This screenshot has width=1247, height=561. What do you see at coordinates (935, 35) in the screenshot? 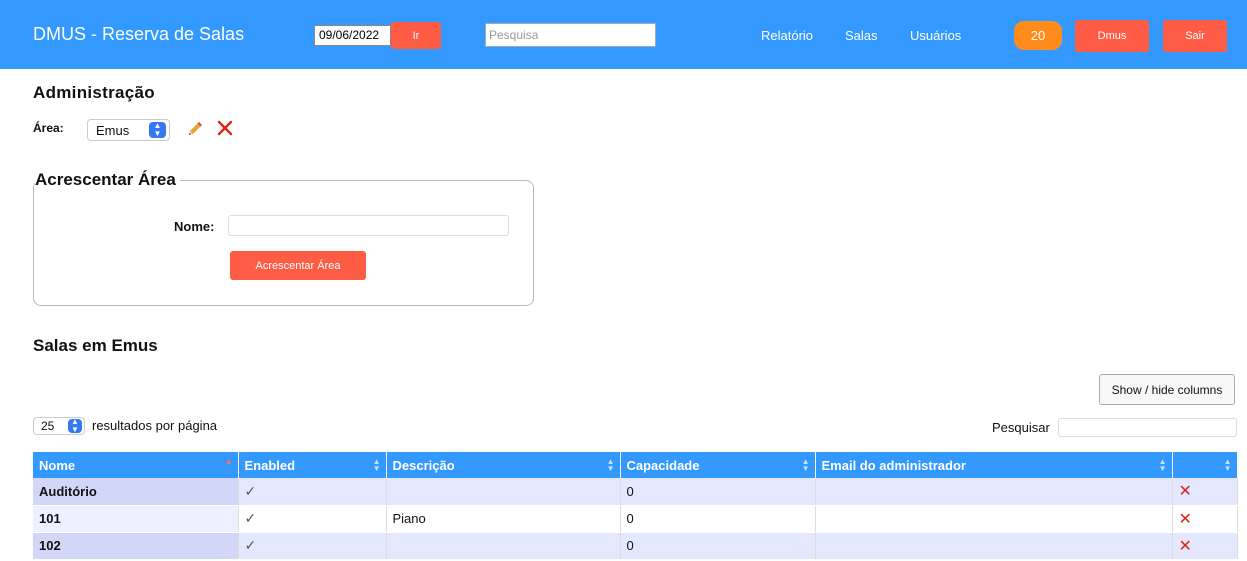
I see `nav-link-usuarios: Usuários` at bounding box center [935, 35].